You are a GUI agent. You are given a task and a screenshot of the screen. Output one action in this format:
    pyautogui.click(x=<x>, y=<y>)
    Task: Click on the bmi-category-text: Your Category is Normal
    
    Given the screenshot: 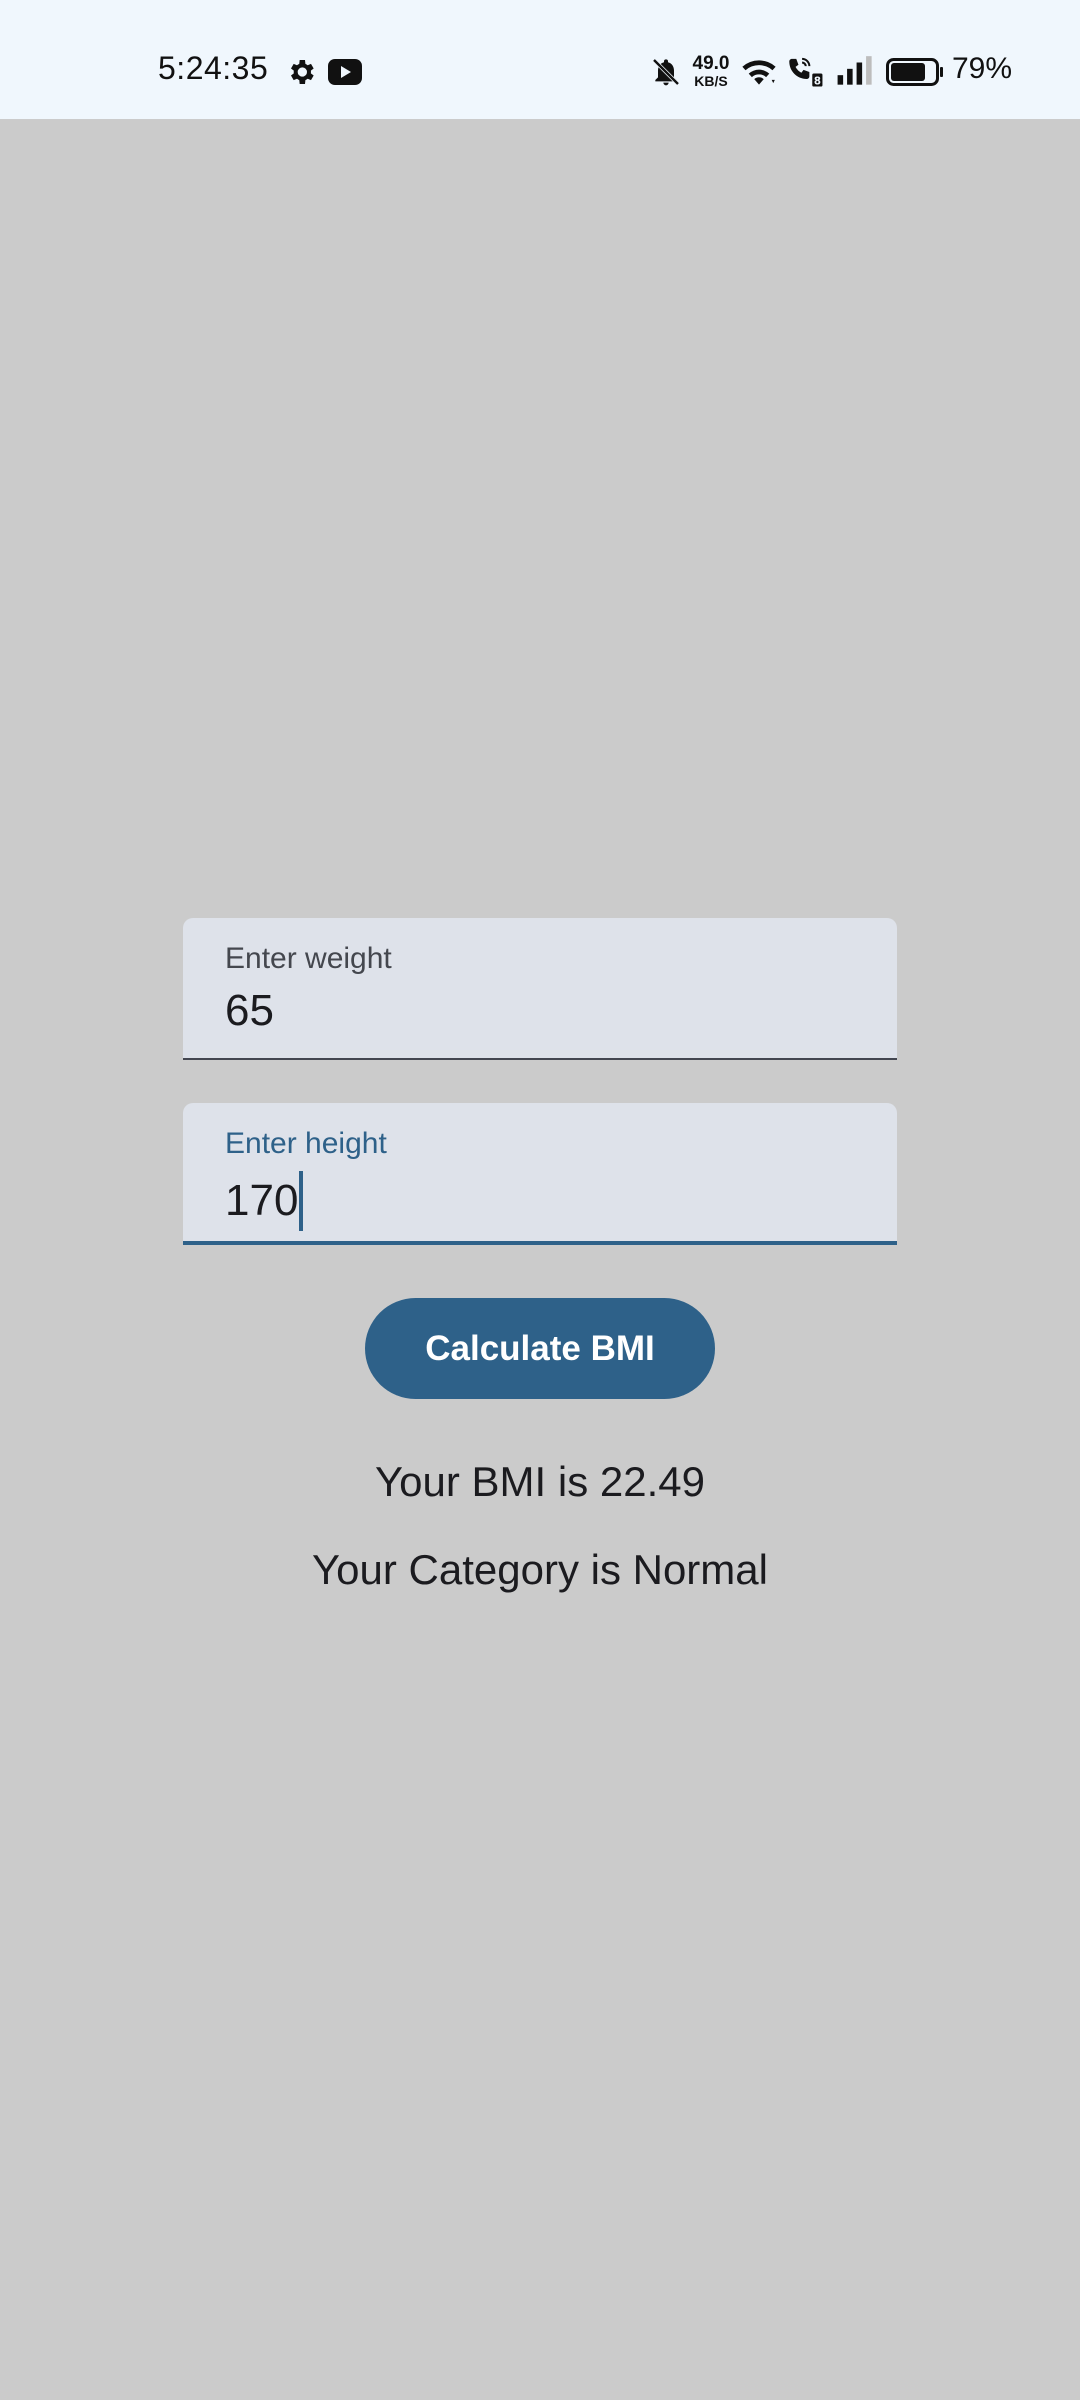 What is the action you would take?
    pyautogui.click(x=540, y=1569)
    